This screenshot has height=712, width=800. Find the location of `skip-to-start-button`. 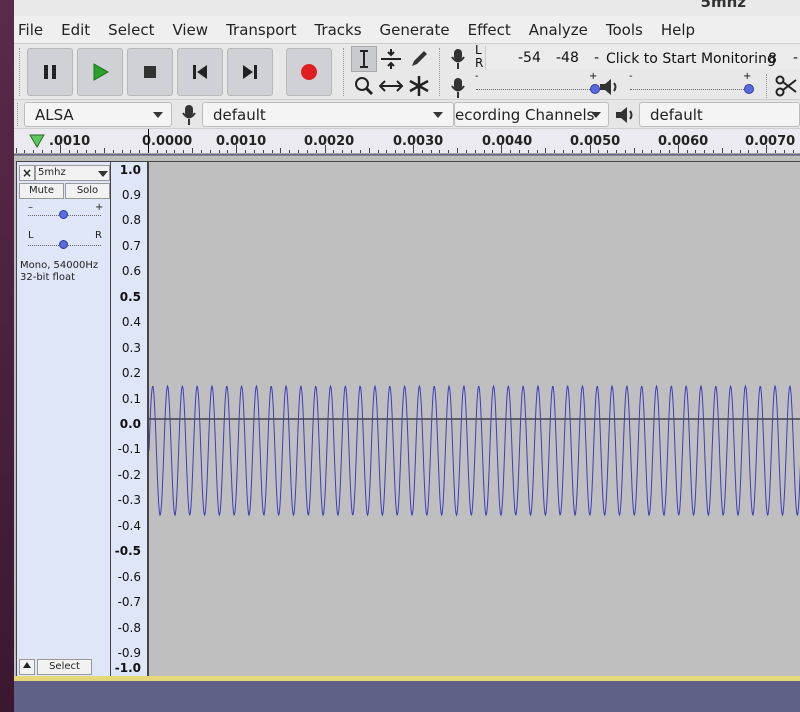

skip-to-start-button is located at coordinates (200, 72).